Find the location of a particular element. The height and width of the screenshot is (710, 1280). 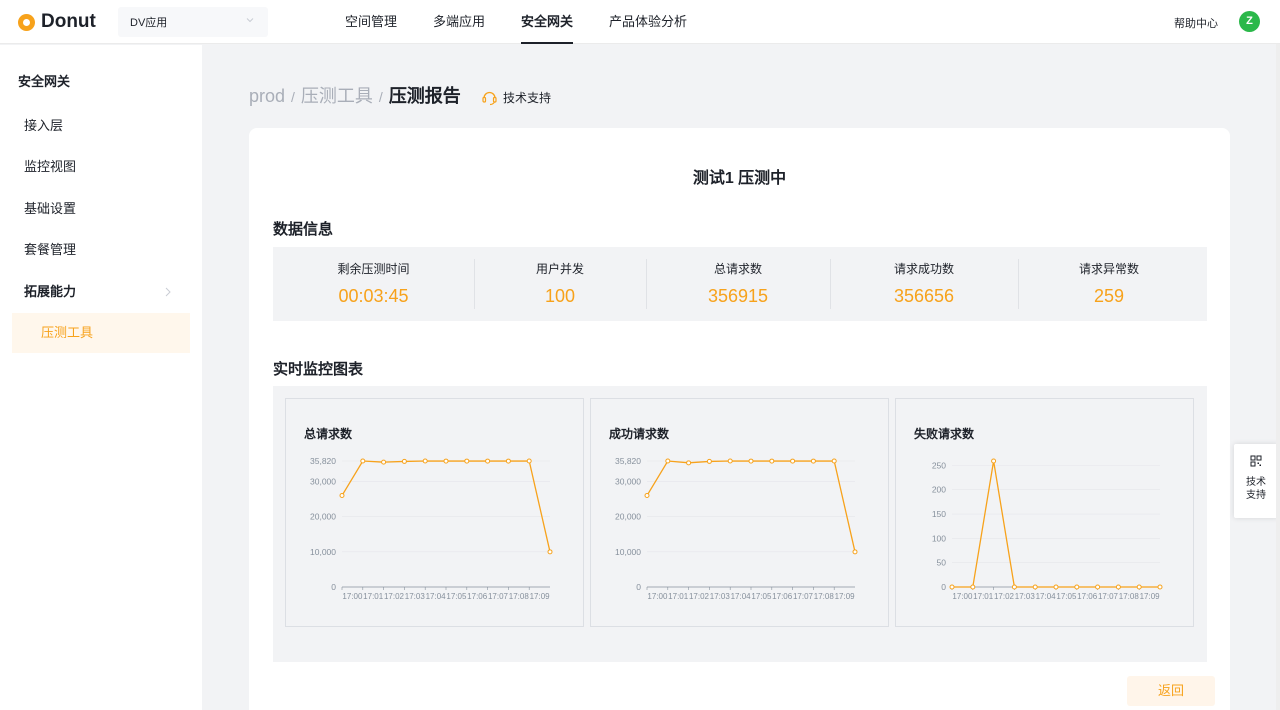

stat-label: 用户并发 is located at coordinates (559, 269).